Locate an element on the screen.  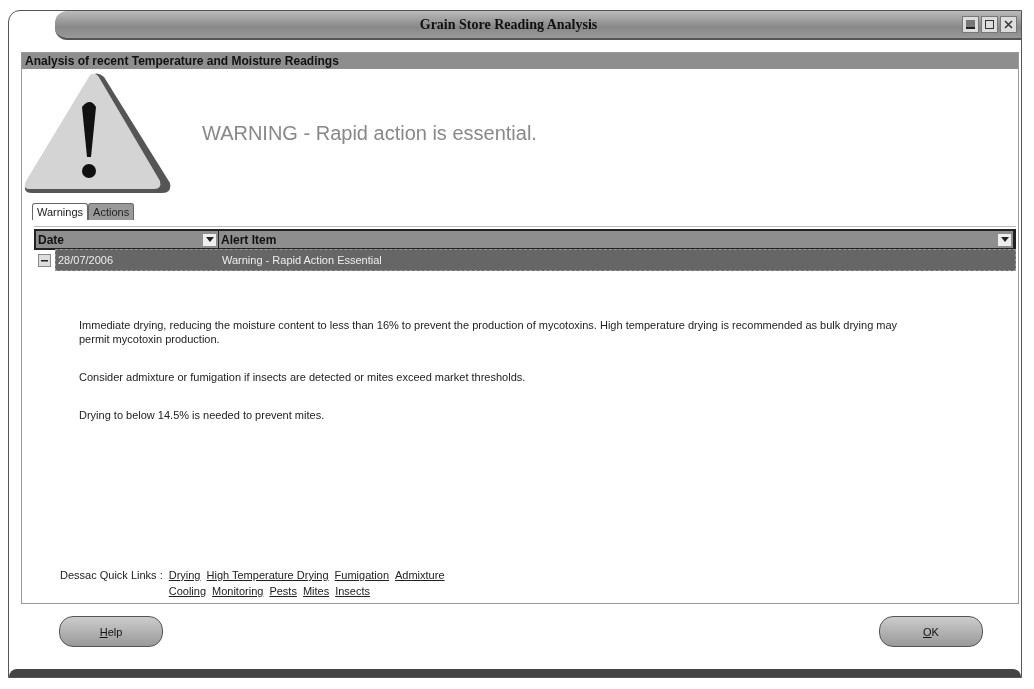
advice-text: Drying to below 14.5% is needed to prevent mites. is located at coordinates (202, 415).